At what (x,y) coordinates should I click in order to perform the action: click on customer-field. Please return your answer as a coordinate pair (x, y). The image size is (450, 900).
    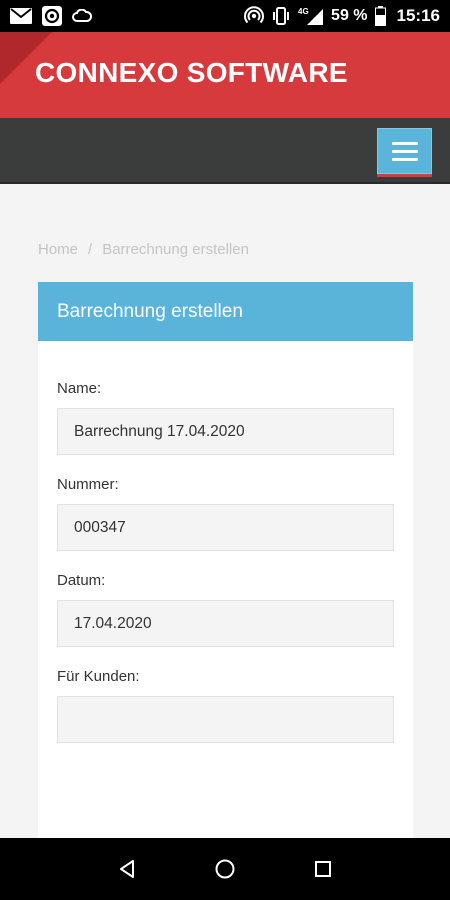
    Looking at the image, I should click on (225, 719).